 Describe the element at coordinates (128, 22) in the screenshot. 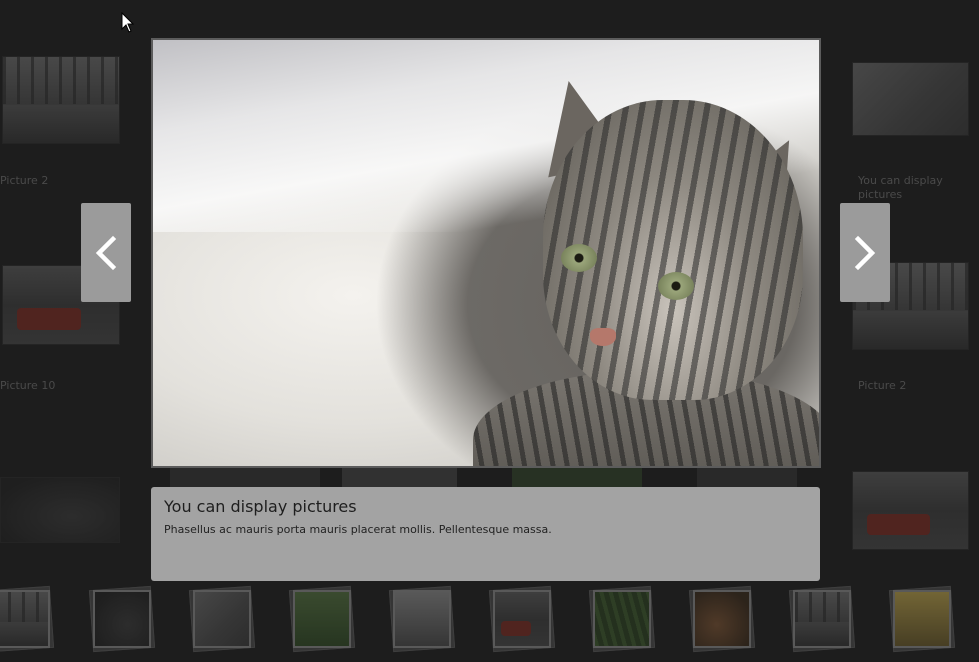

I see `mouse-pointer-icon` at that location.